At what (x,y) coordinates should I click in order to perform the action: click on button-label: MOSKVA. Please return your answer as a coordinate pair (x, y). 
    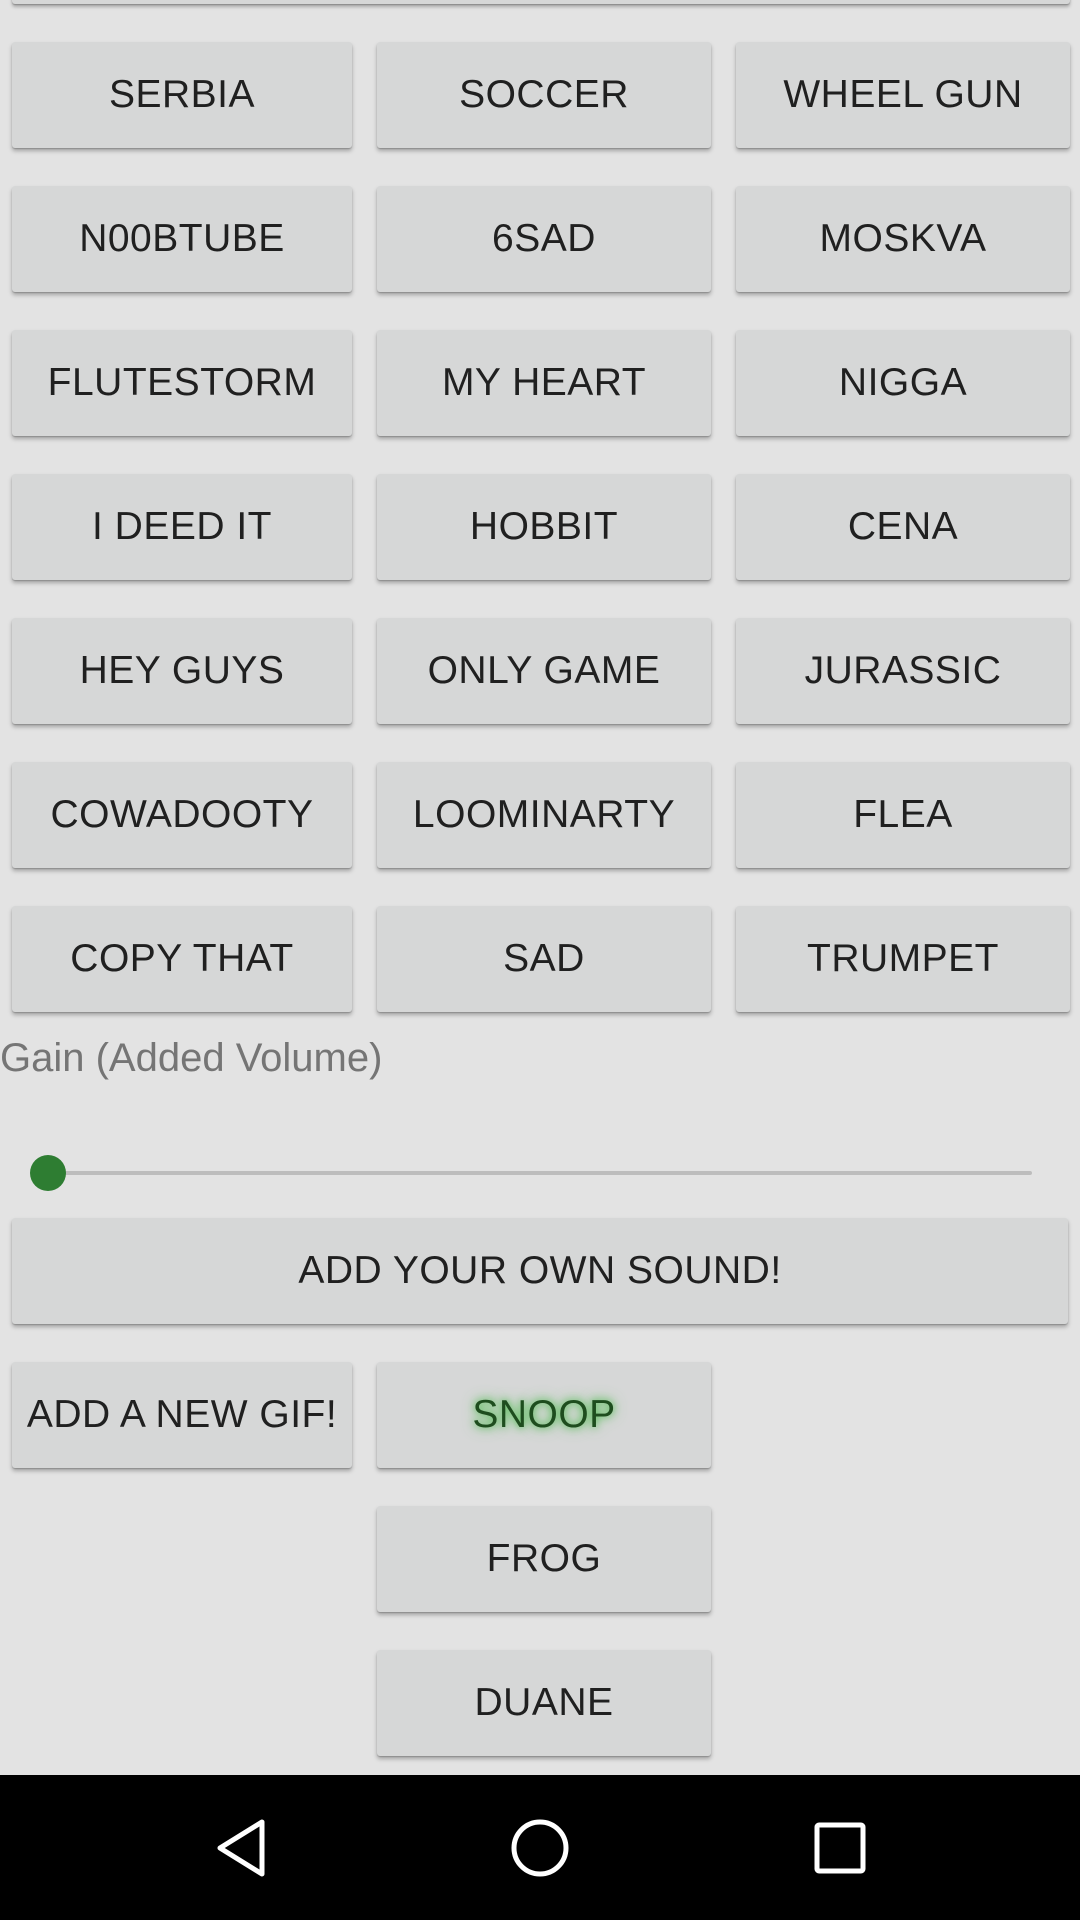
    Looking at the image, I should click on (903, 238).